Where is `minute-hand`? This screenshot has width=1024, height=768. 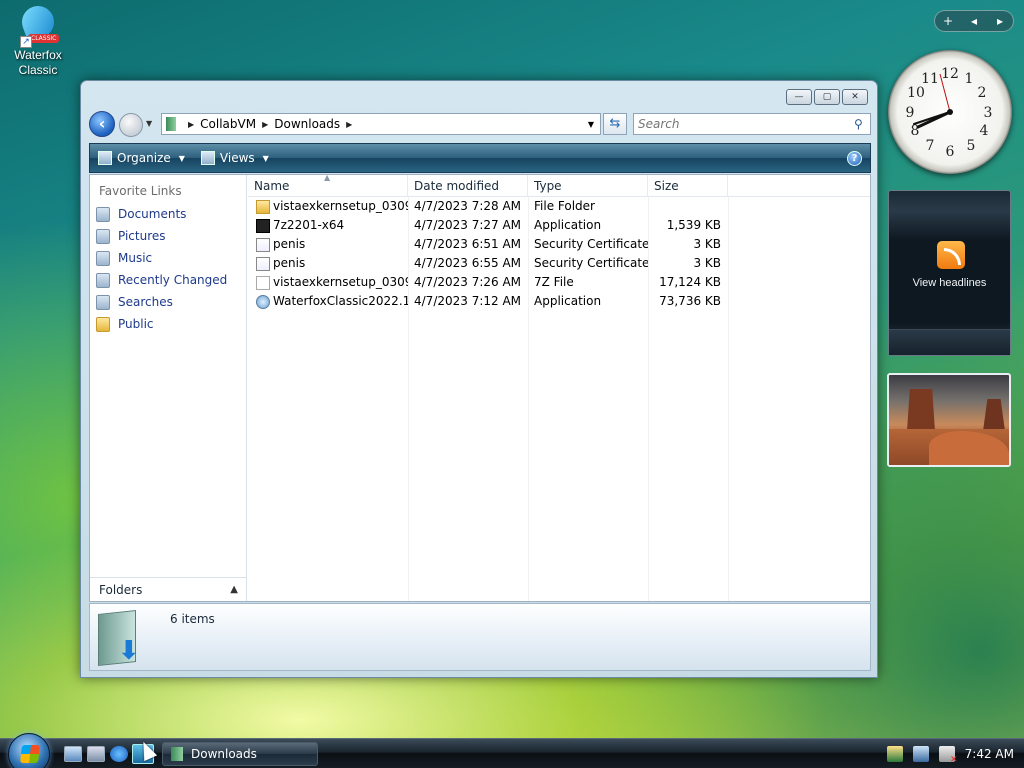 minute-hand is located at coordinates (932, 118).